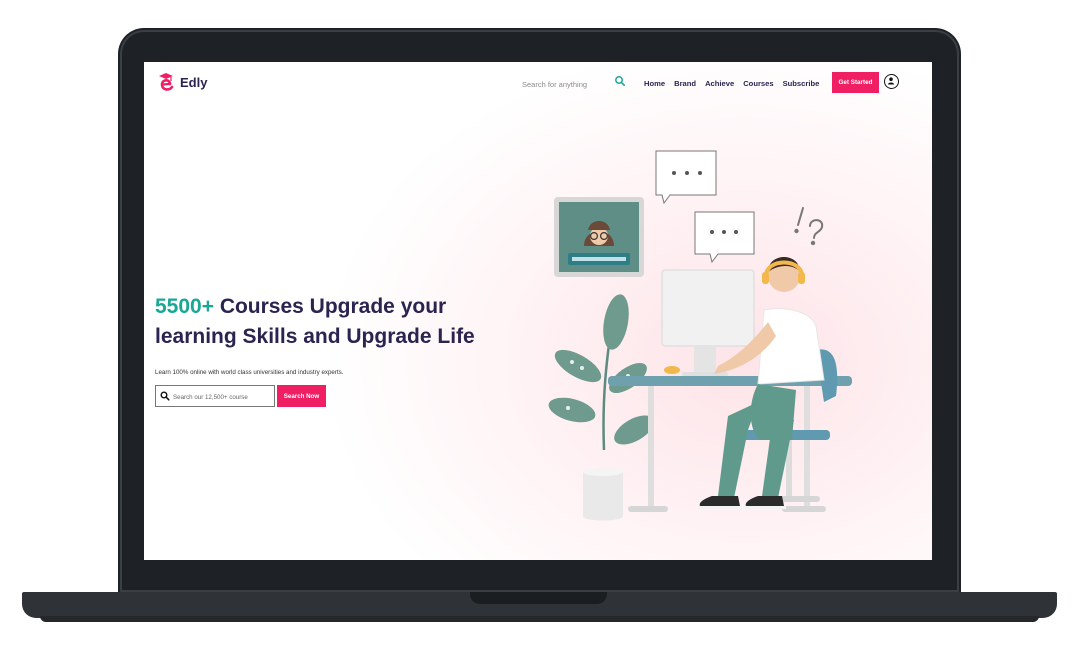 This screenshot has height=663, width=1080. What do you see at coordinates (301, 396) in the screenshot?
I see `search-now-button: Search Now` at bounding box center [301, 396].